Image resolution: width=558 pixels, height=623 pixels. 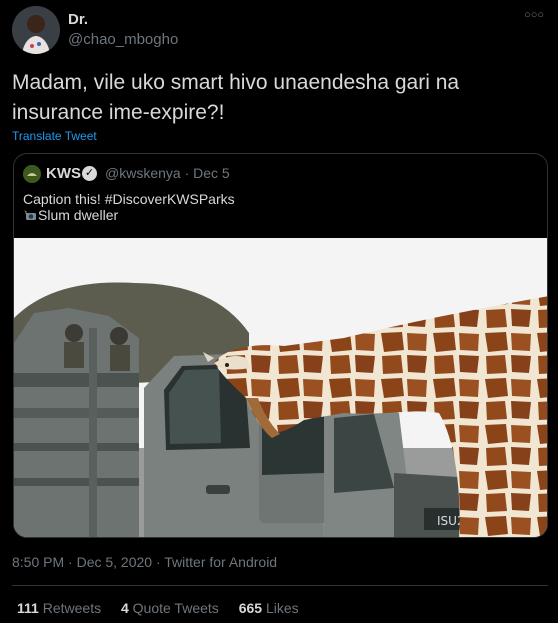 What do you see at coordinates (124, 608) in the screenshot?
I see `quotes-count: 4` at bounding box center [124, 608].